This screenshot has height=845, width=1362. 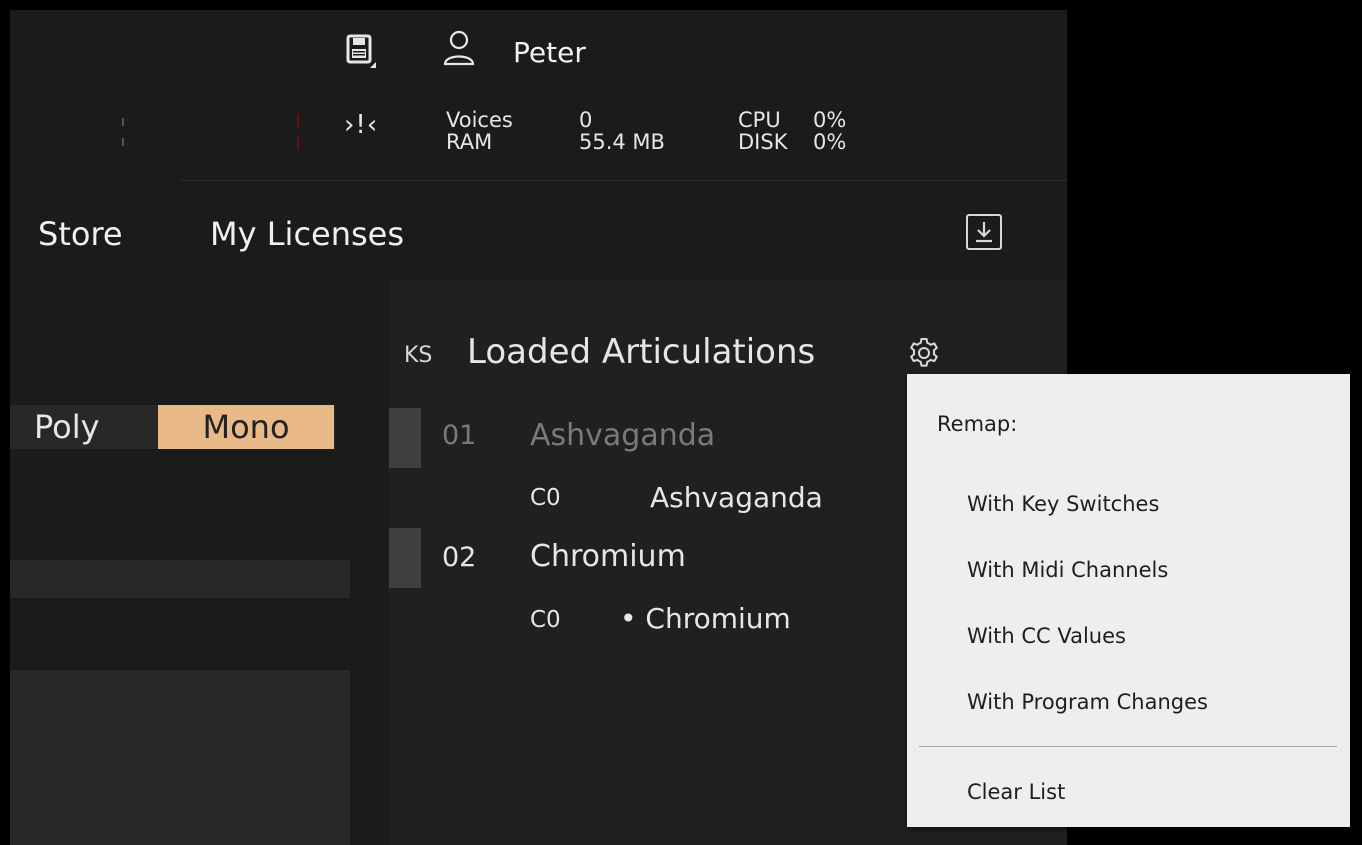 What do you see at coordinates (459, 435) in the screenshot?
I see `articulation-number: 01` at bounding box center [459, 435].